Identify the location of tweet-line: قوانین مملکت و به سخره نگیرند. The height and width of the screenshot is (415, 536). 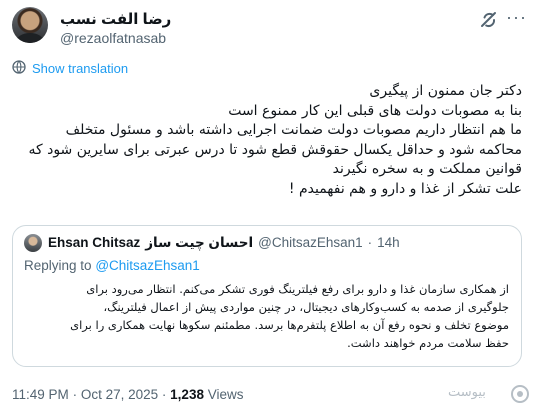
(427, 169).